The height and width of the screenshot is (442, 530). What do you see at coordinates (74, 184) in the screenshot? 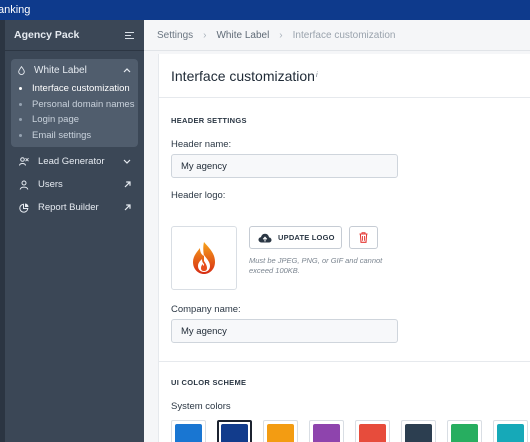
I see `sidebar-item-users: Users` at bounding box center [74, 184].